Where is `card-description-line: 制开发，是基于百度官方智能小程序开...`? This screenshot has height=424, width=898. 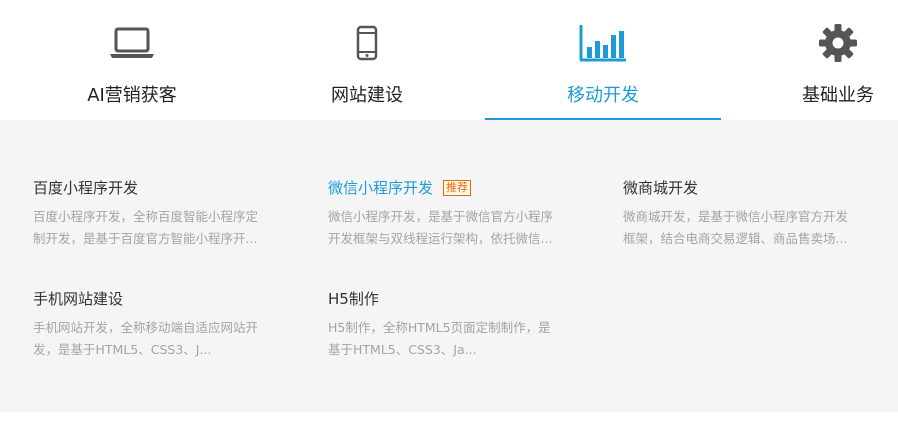
card-description-line: 制开发，是基于百度官方智能小程序开... is located at coordinates (145, 238).